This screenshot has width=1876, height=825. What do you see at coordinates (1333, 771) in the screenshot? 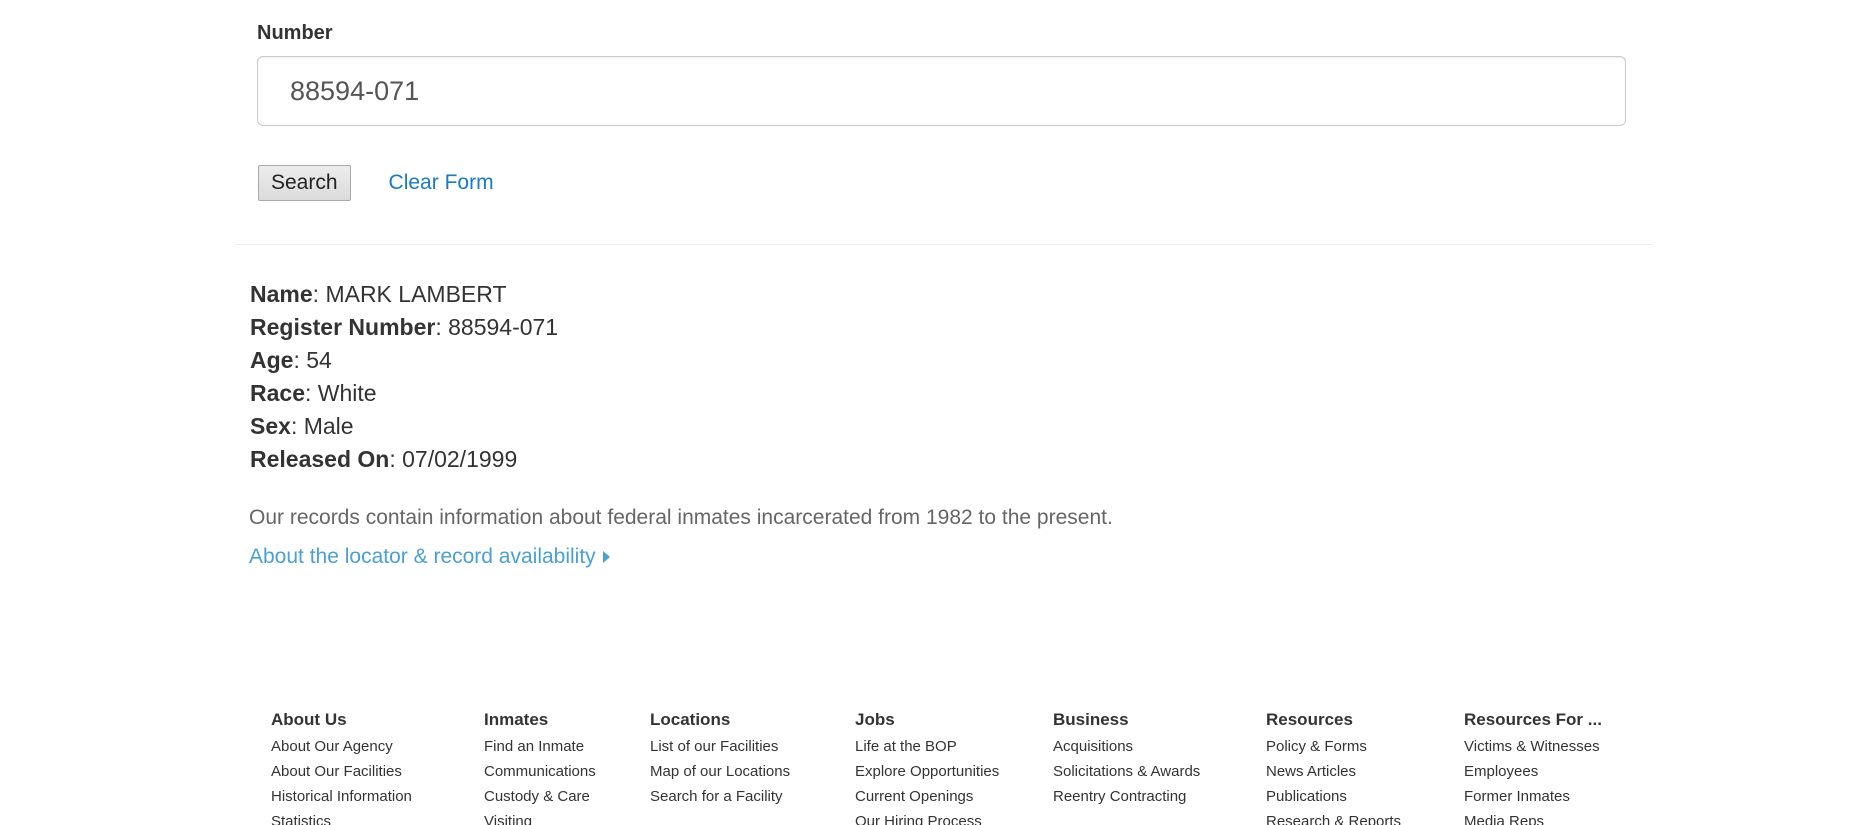
I see `footer-link: News Articles` at bounding box center [1333, 771].